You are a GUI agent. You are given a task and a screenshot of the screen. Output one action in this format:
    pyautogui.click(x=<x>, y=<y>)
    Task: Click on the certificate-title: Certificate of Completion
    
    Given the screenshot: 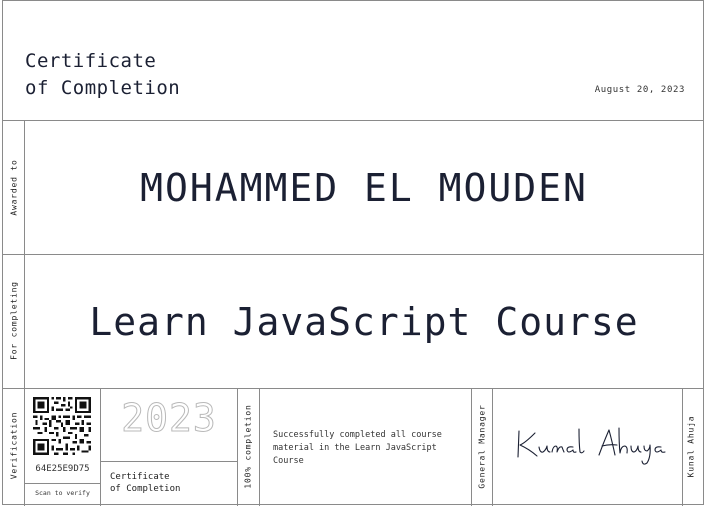 What is the action you would take?
    pyautogui.click(x=102, y=75)
    